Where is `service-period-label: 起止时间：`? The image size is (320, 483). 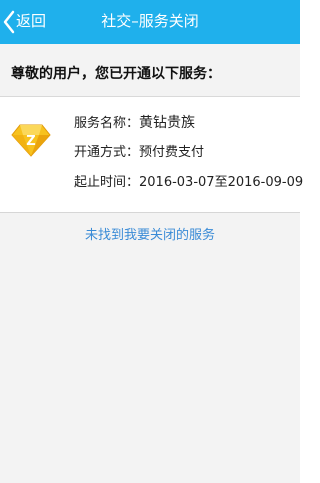
service-period-label: 起止时间： is located at coordinates (107, 182).